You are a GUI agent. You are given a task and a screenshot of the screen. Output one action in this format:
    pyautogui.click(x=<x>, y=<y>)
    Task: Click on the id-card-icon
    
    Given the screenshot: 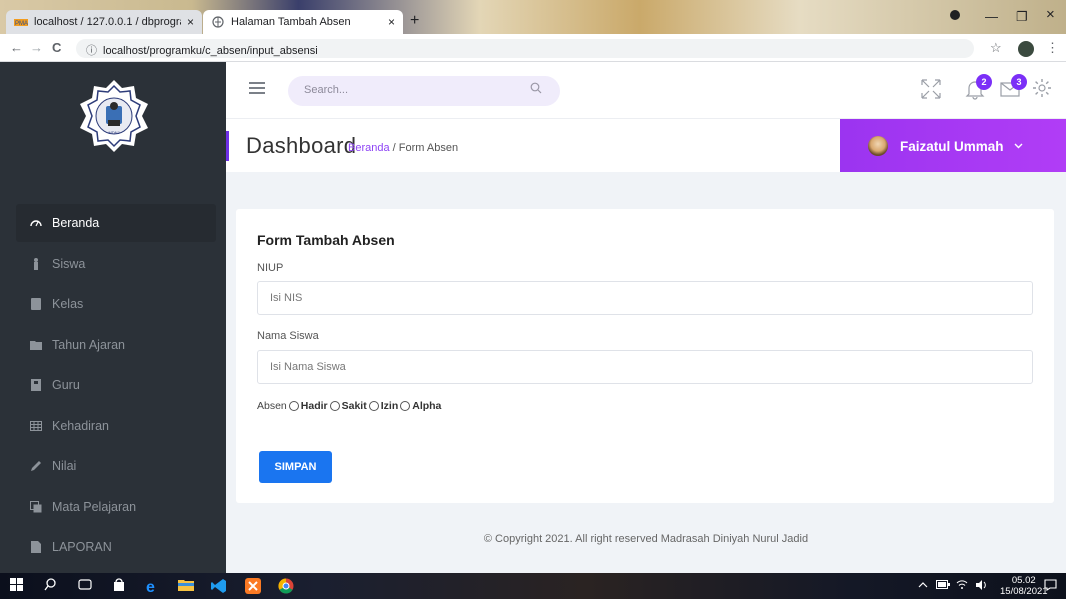 What is the action you would take?
    pyautogui.click(x=36, y=385)
    